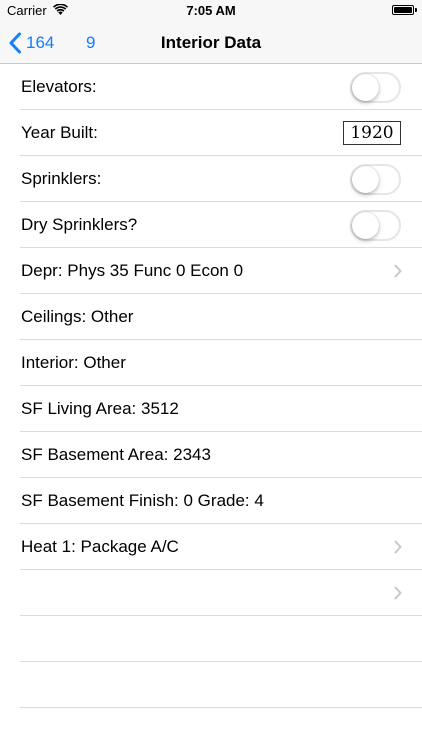  Describe the element at coordinates (142, 500) in the screenshot. I see `row-label: SF Basement Finish: 0 Grade: 4` at that location.